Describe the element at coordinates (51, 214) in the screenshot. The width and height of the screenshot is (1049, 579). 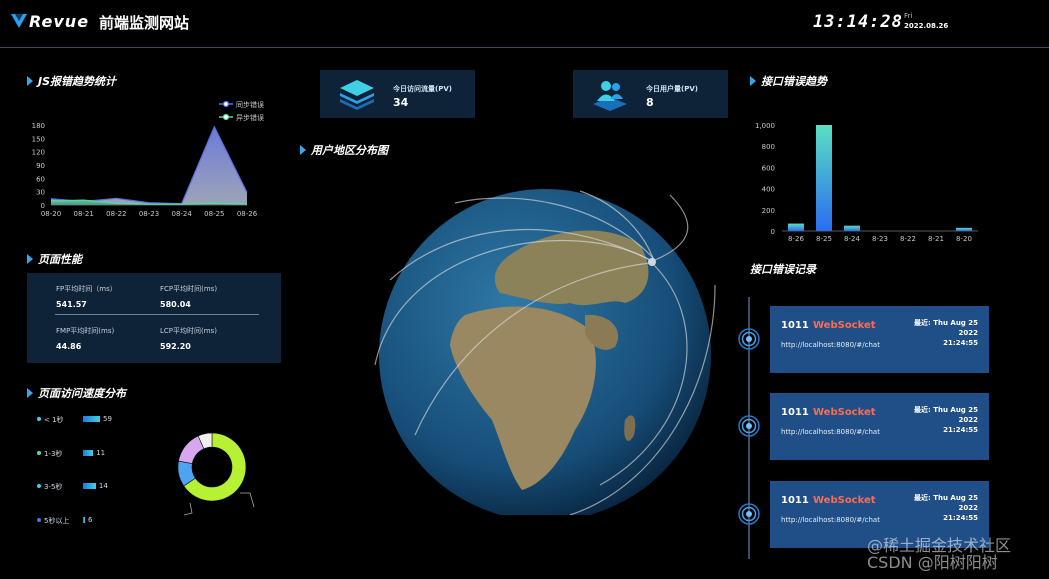
I see `x-tick-label: 08-20` at that location.